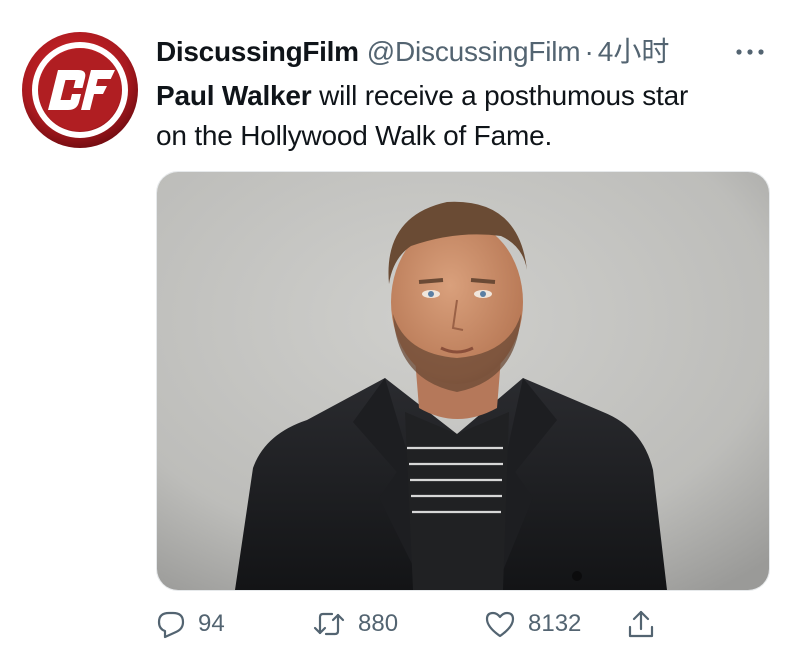 The height and width of the screenshot is (651, 800). Describe the element at coordinates (257, 52) in the screenshot. I see `display-name: DiscussingFilm` at that location.